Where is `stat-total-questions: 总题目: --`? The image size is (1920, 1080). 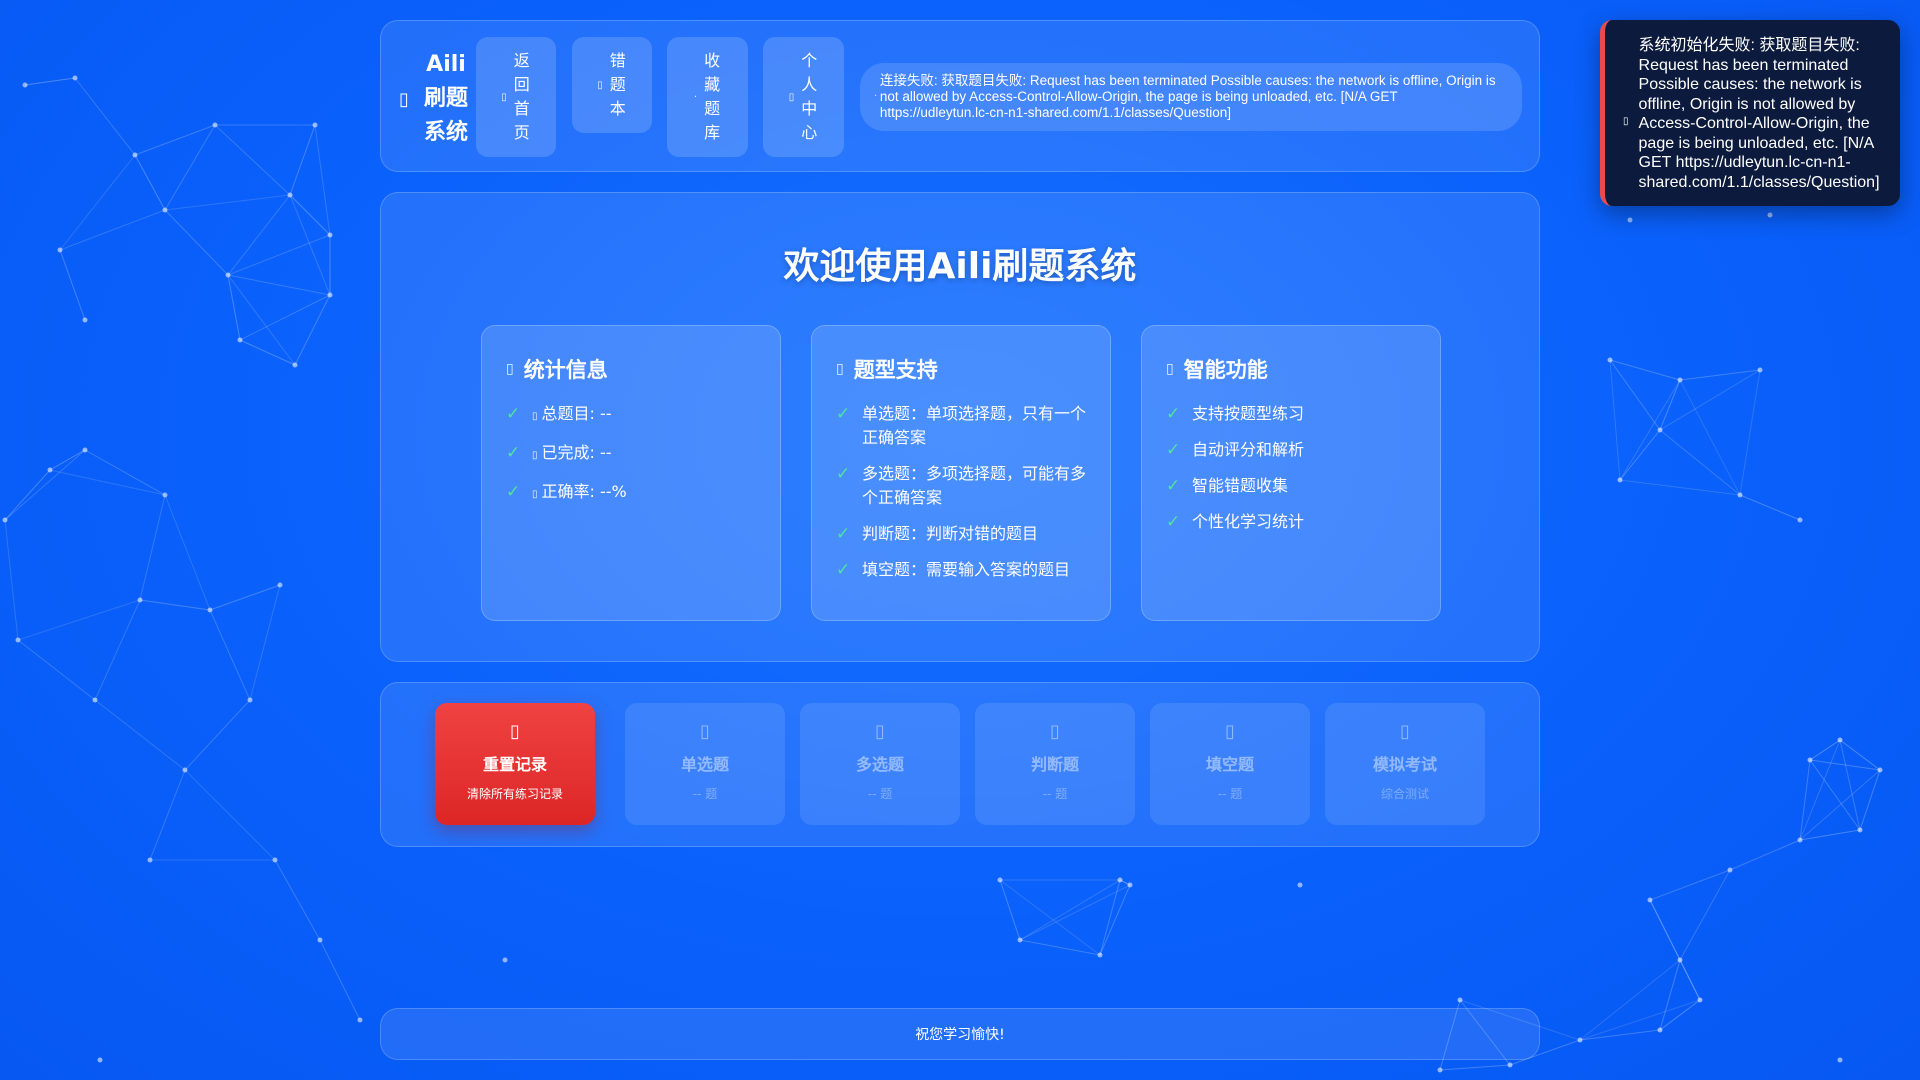 stat-total-questions: 总题目: -- is located at coordinates (576, 413).